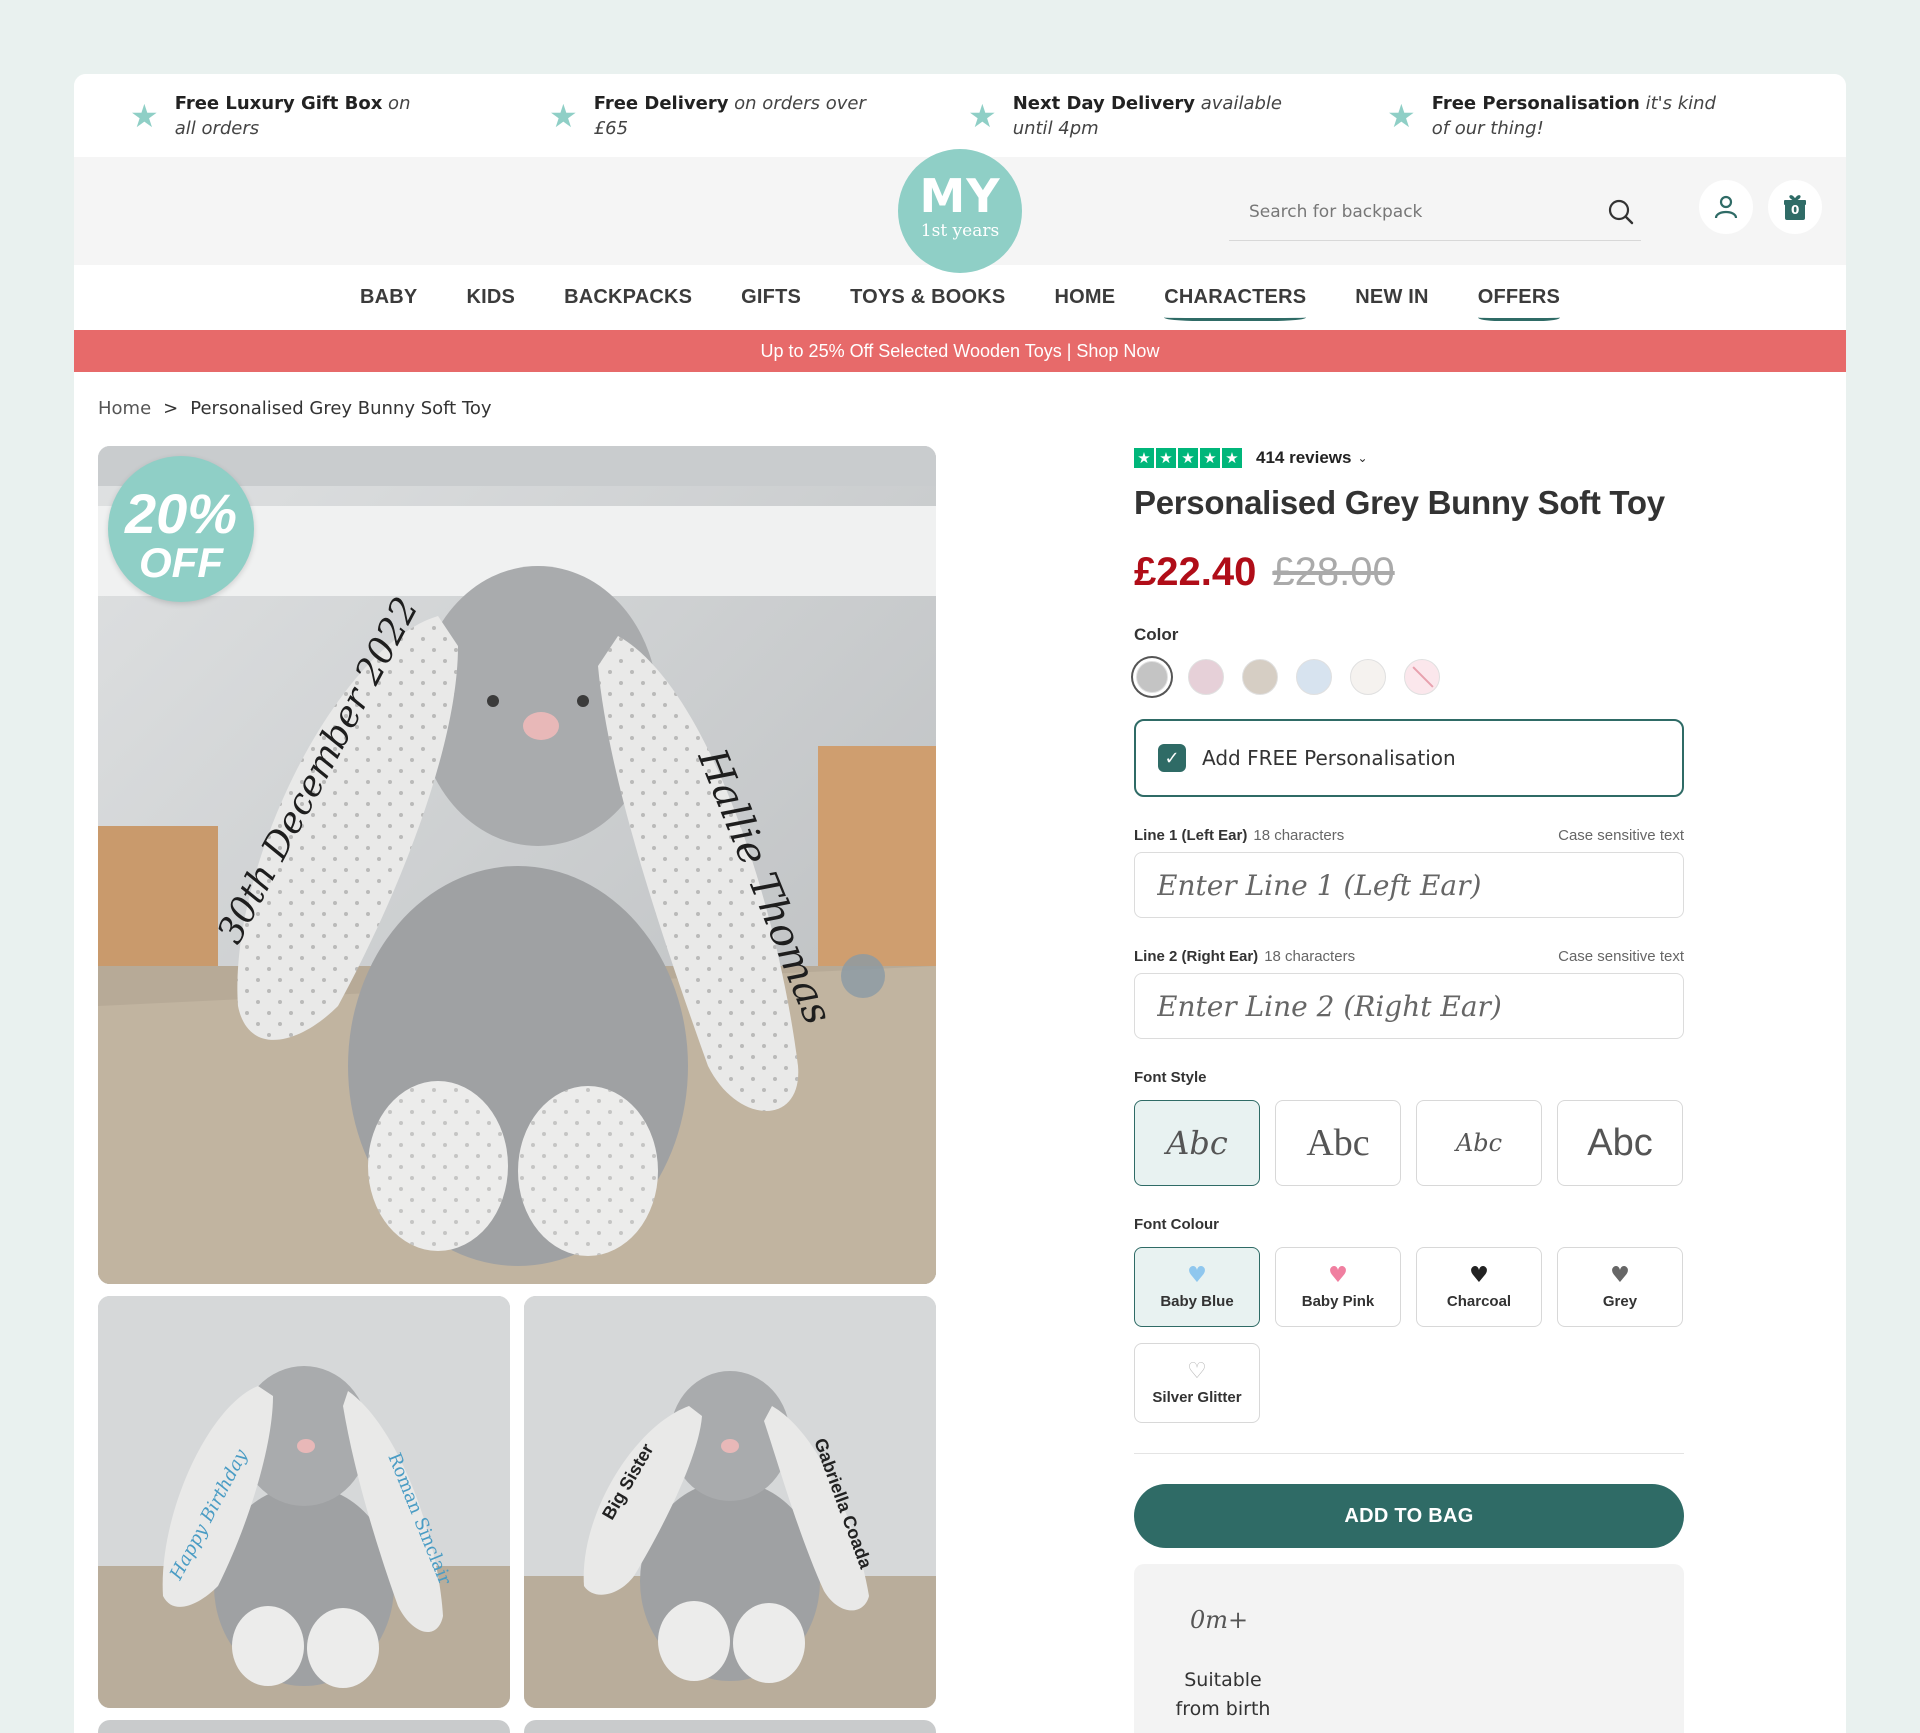  Describe the element at coordinates (1409, 458) in the screenshot. I see `rating-row: ★ ★ ★ ★ ★ 414 reviews ⌄` at that location.